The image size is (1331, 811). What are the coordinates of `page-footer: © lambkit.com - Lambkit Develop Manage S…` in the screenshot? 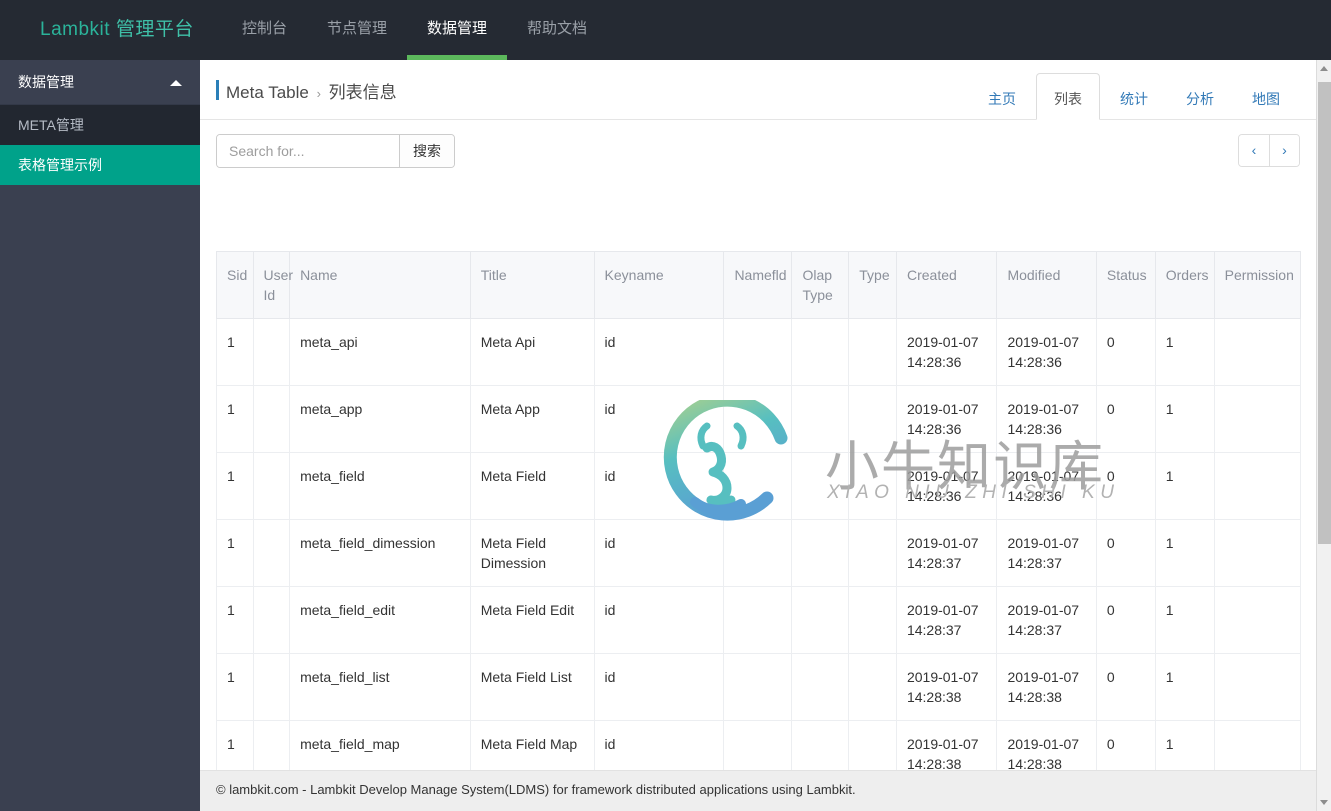 It's located at (758, 790).